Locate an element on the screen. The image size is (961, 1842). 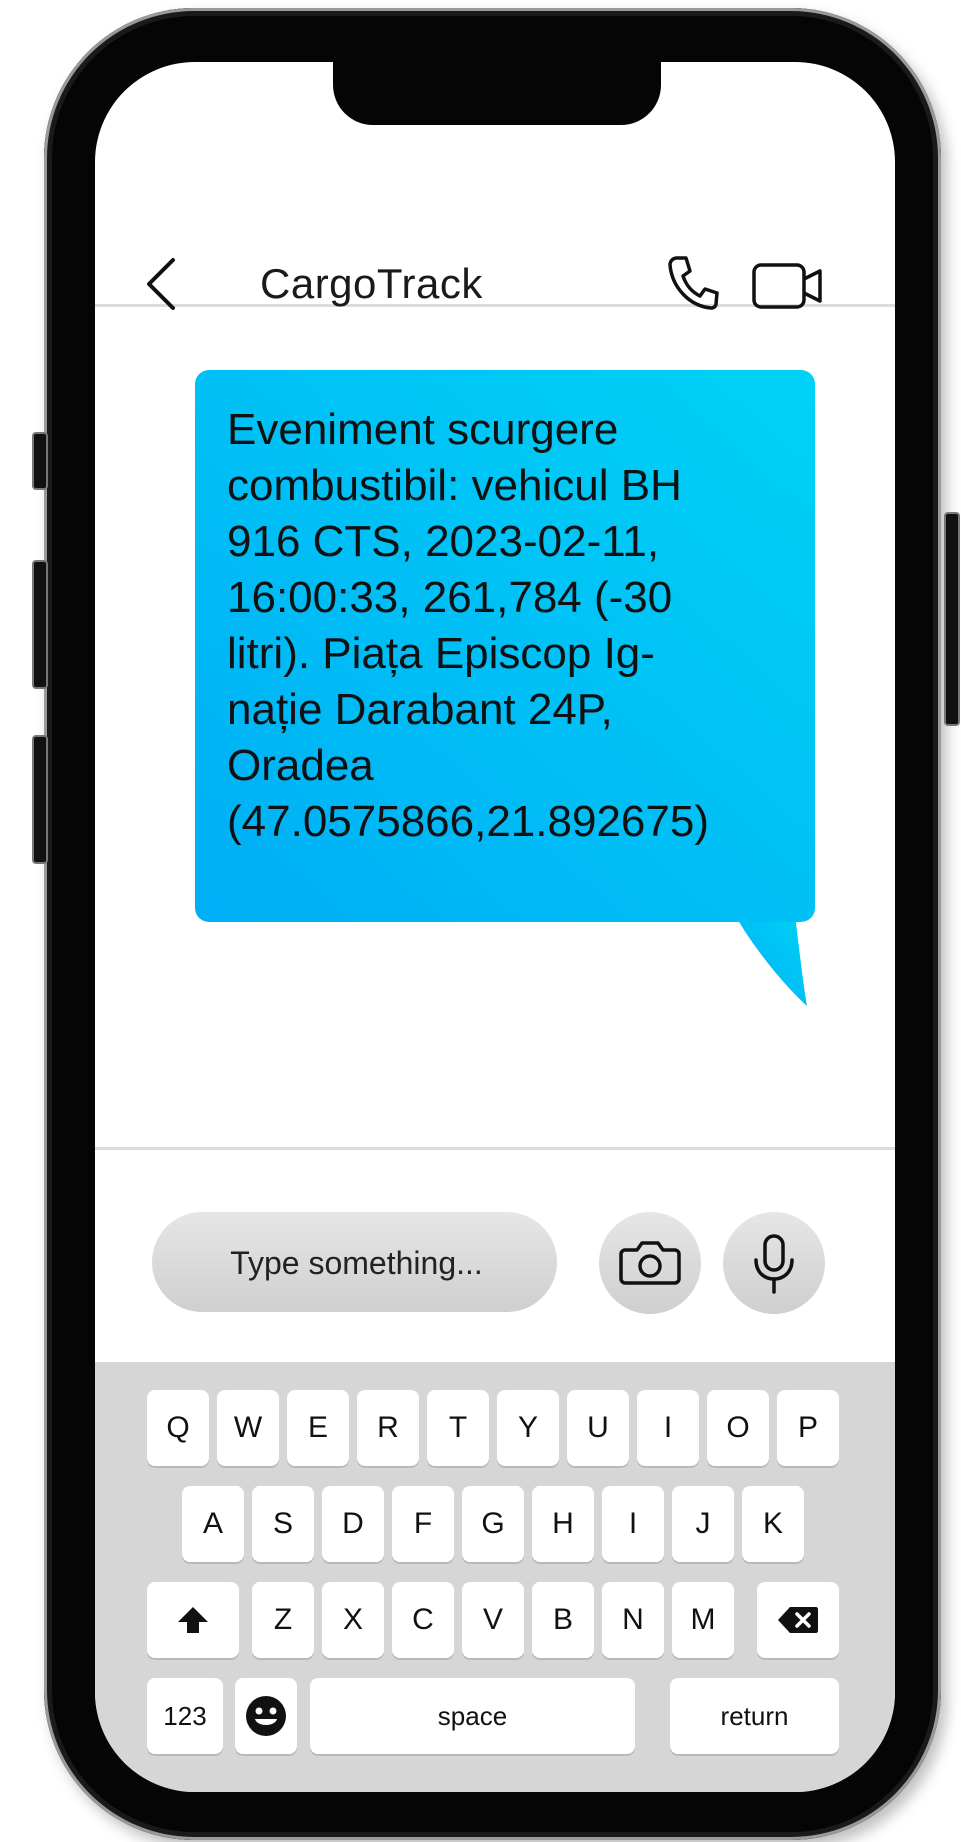
delete-key is located at coordinates (798, 1620).